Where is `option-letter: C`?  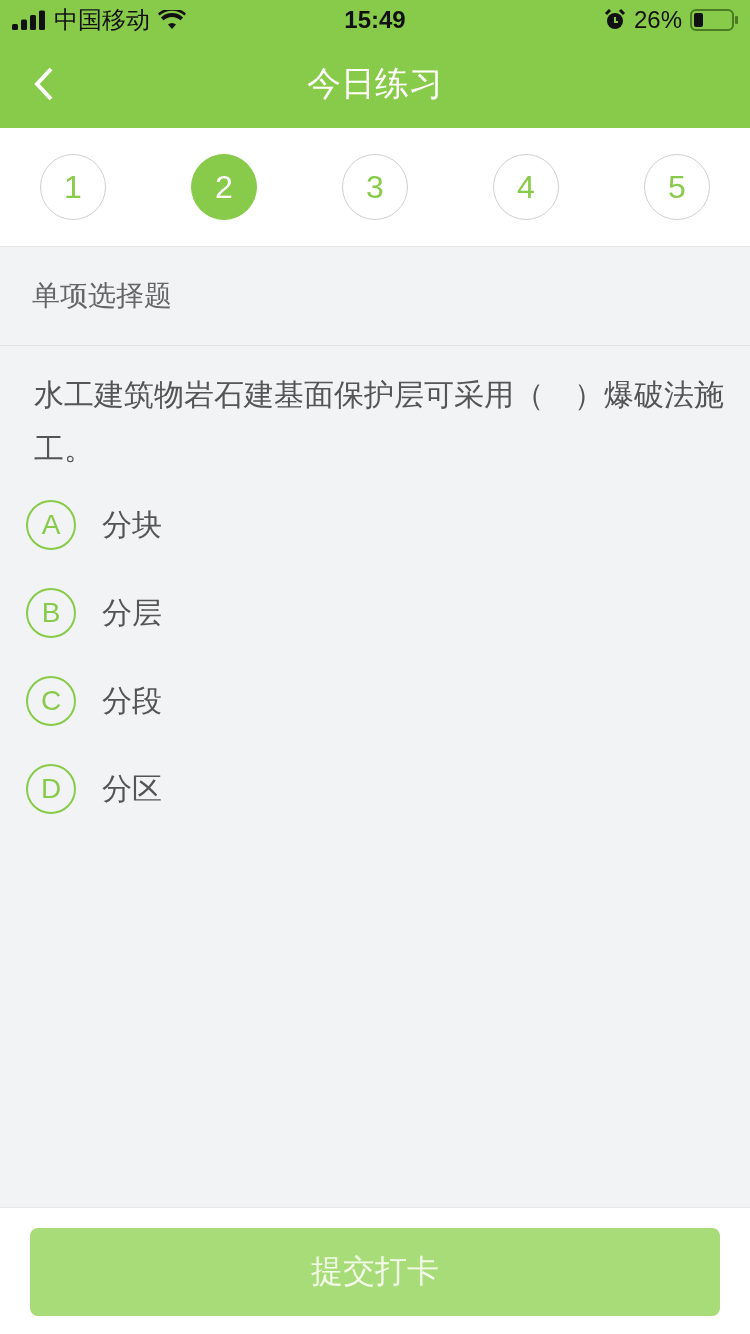
option-letter: C is located at coordinates (51, 701).